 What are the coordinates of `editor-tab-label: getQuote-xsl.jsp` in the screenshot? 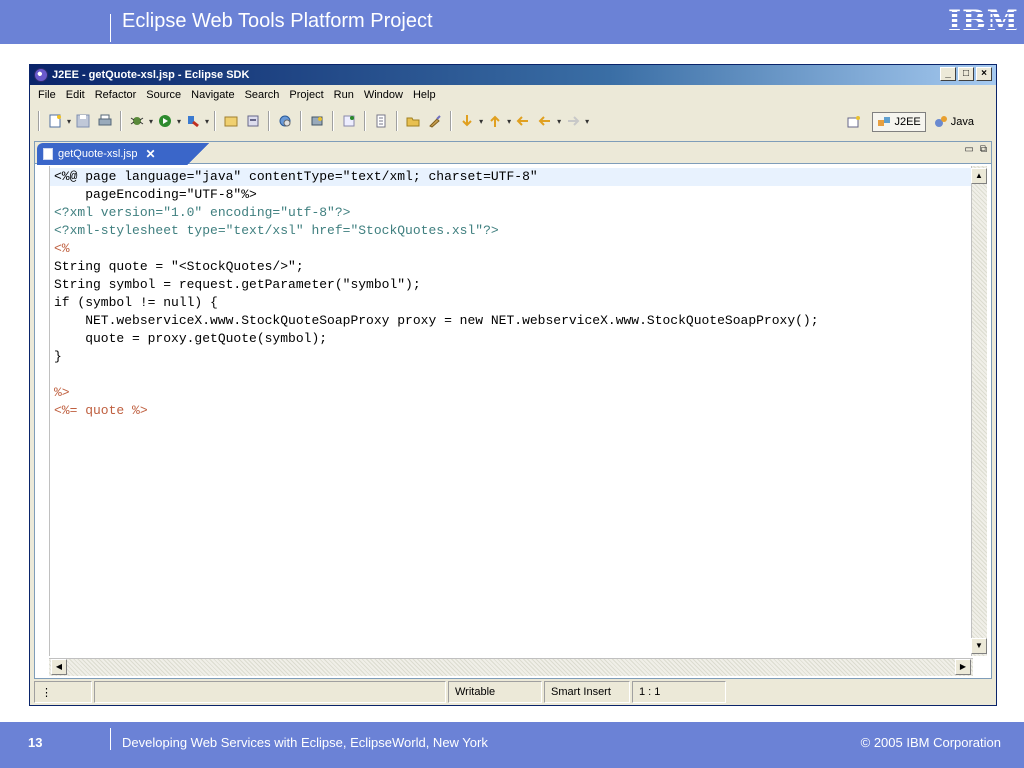 It's located at (98, 154).